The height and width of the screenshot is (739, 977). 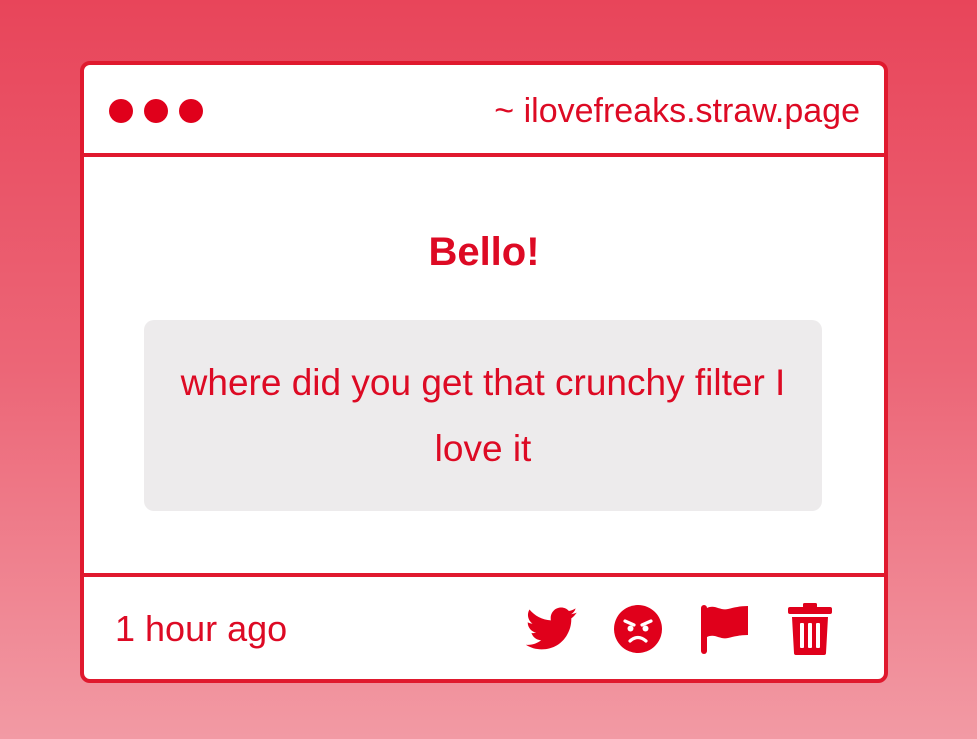 I want to click on trash-icon, so click(x=810, y=629).